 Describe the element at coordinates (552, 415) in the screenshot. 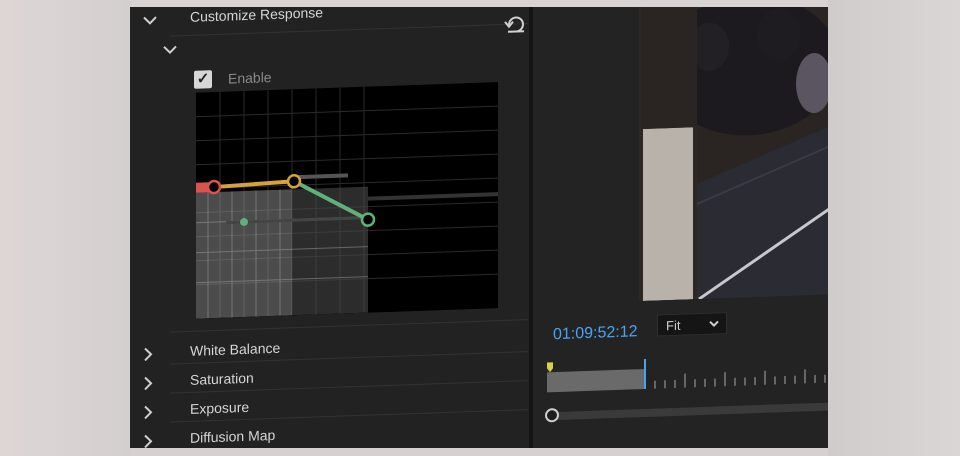

I see `scrollbar-handle` at that location.